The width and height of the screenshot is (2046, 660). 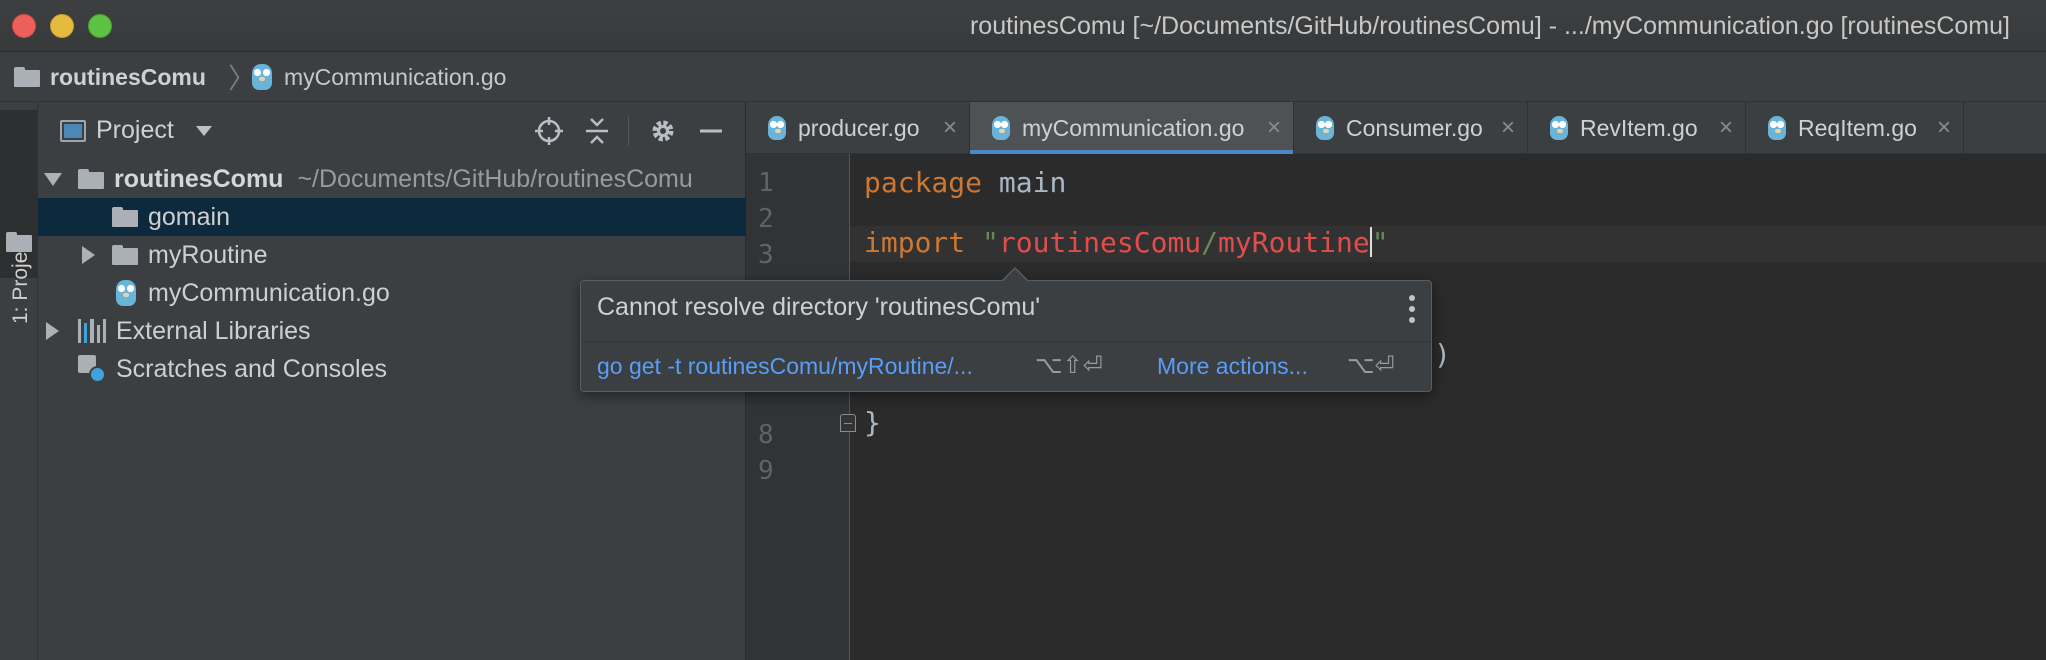 I want to click on more-options-icon, so click(x=1412, y=309).